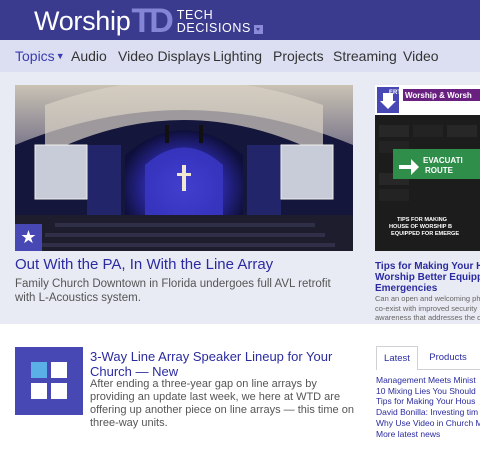 The width and height of the screenshot is (480, 455). Describe the element at coordinates (428, 380) in the screenshot. I see `latest-news-item: Management Meets Minist` at that location.